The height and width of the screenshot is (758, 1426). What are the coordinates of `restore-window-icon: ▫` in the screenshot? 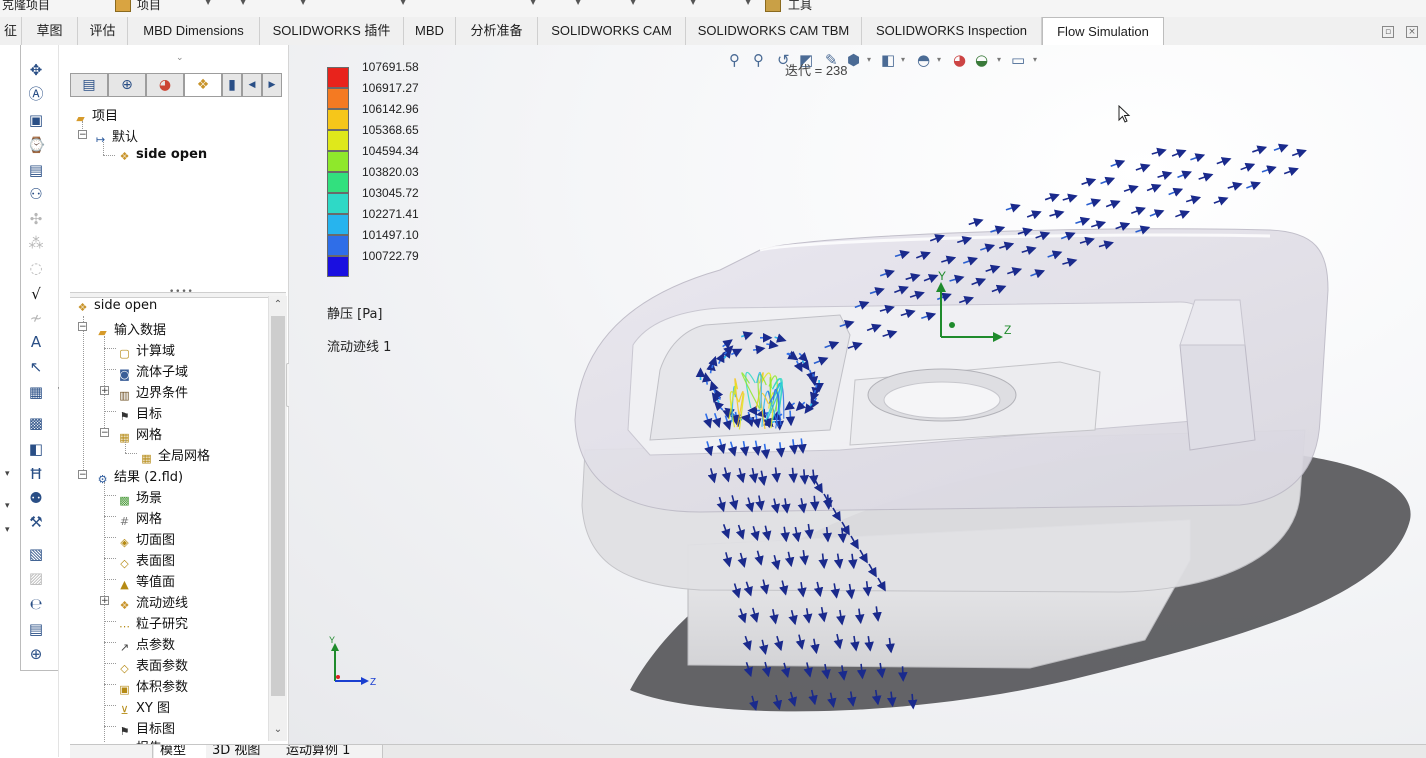 It's located at (1388, 32).